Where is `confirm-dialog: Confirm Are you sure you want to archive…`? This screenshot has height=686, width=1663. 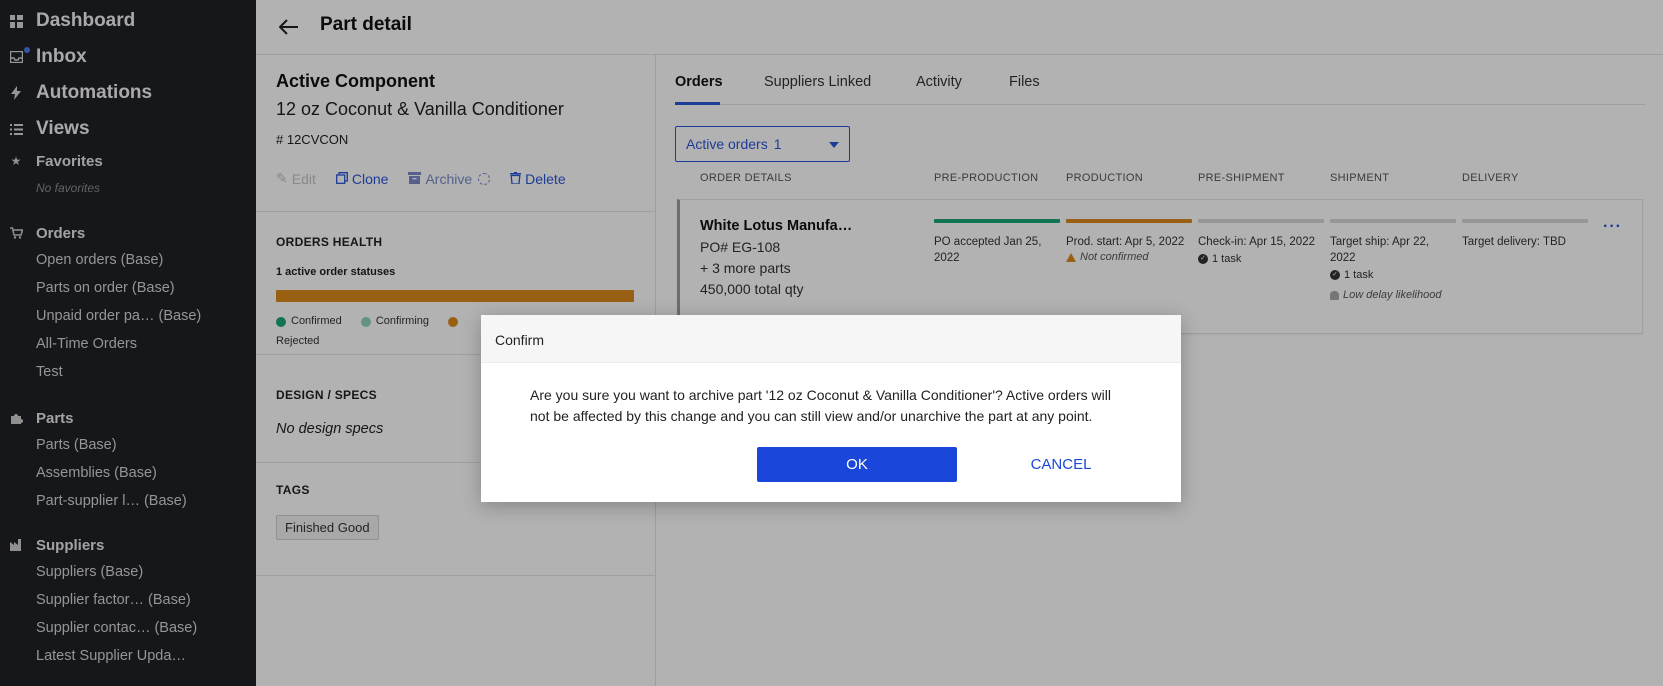 confirm-dialog: Confirm Are you sure you want to archive… is located at coordinates (831, 408).